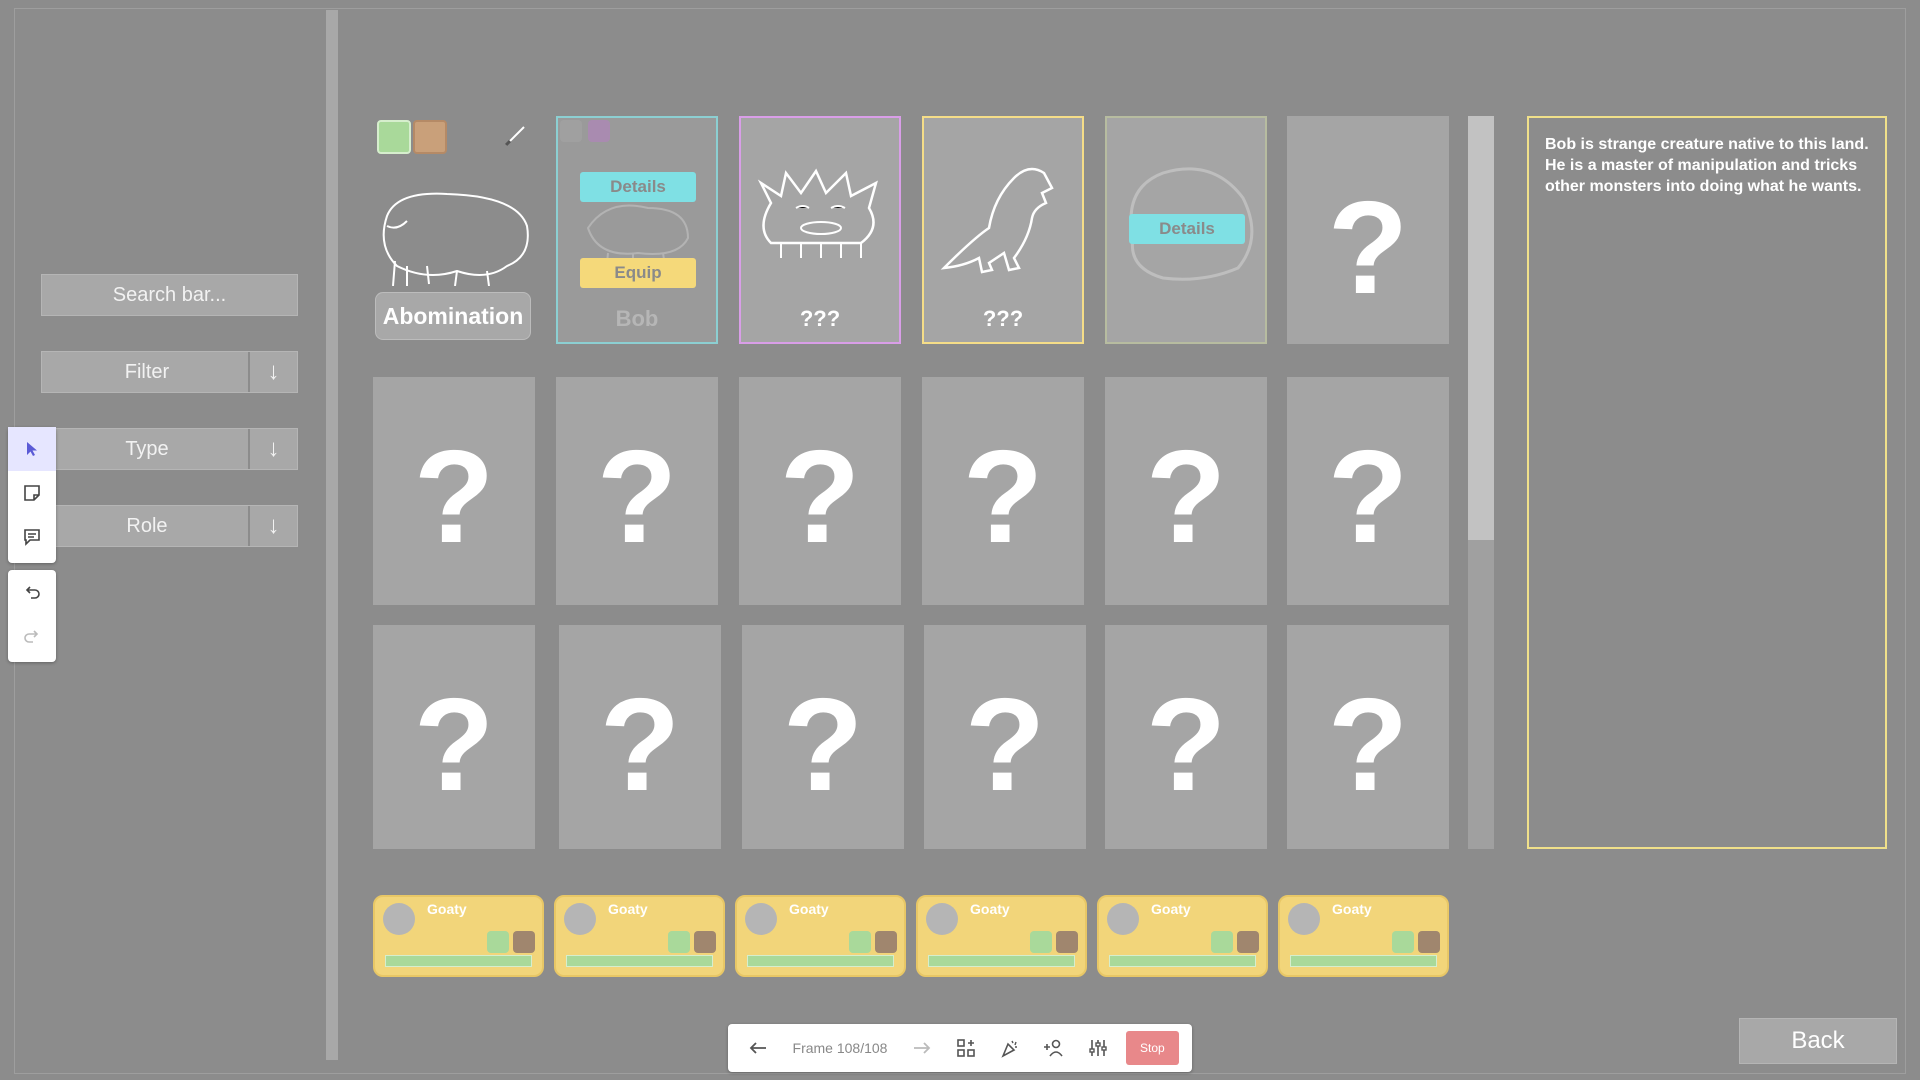 This screenshot has height=1080, width=1920. Describe the element at coordinates (817, 213) in the screenshot. I see `spiky-monster-sprite-icon` at that location.